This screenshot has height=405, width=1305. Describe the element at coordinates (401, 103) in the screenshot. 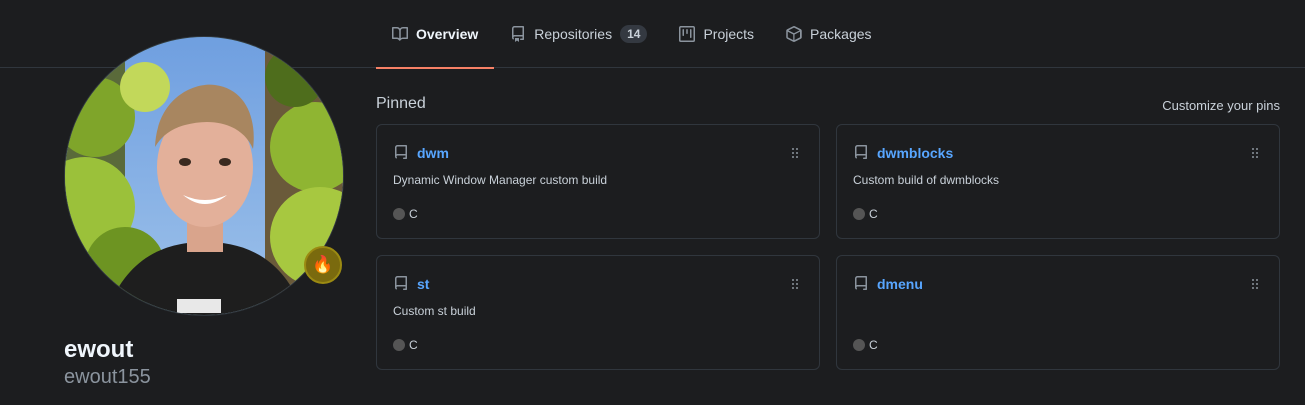

I see `pinned-heading: Pinned` at that location.